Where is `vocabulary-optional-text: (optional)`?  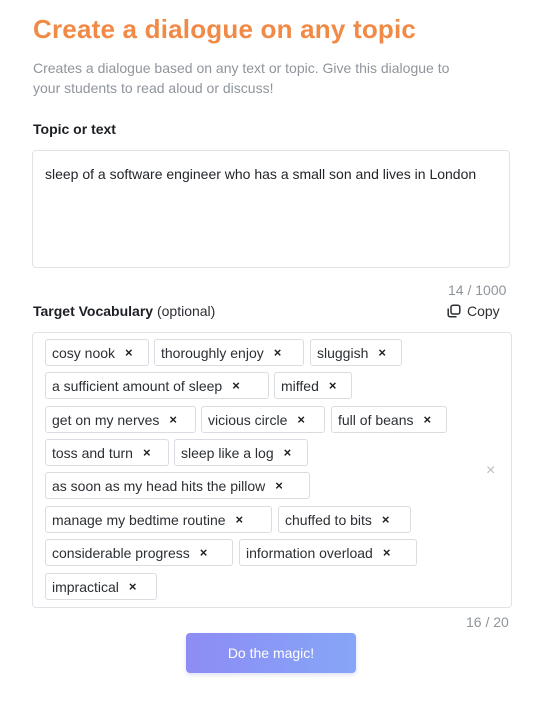 vocabulary-optional-text: (optional) is located at coordinates (186, 311).